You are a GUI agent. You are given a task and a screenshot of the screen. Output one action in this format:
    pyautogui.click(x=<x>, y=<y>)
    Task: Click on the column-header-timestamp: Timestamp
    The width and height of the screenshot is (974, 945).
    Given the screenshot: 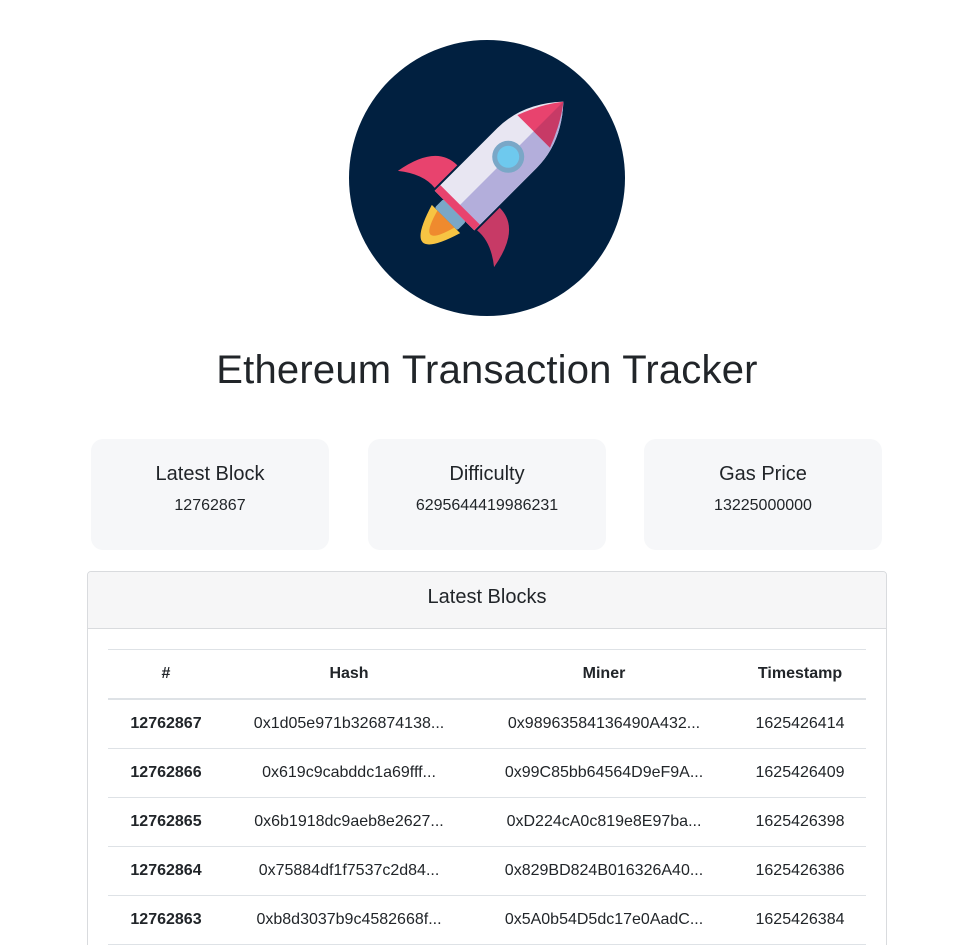 What is the action you would take?
    pyautogui.click(x=800, y=674)
    